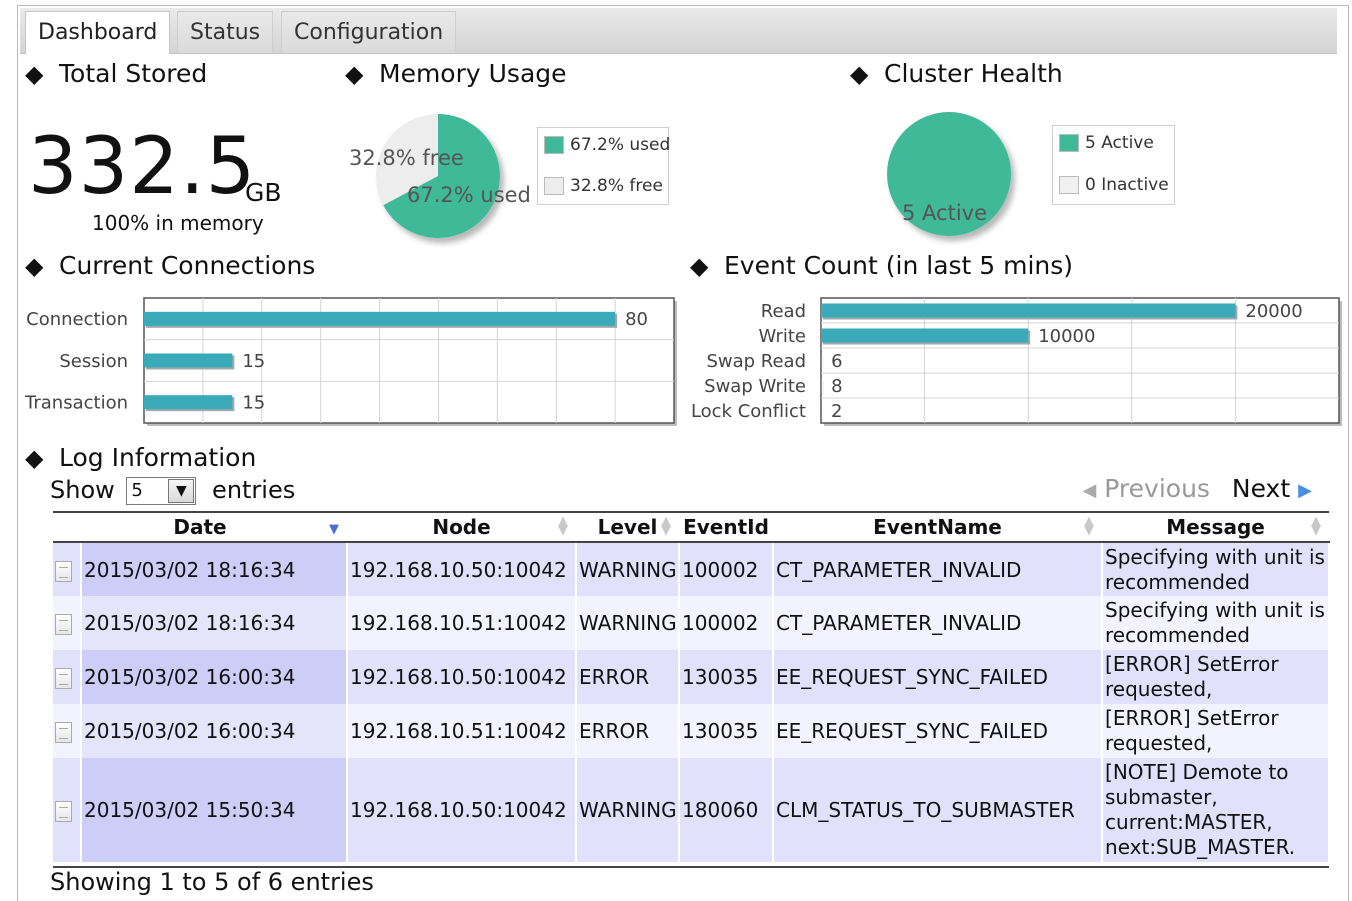  What do you see at coordinates (1215, 677) in the screenshot?
I see `message-cell: [ERROR] SetError requested,` at bounding box center [1215, 677].